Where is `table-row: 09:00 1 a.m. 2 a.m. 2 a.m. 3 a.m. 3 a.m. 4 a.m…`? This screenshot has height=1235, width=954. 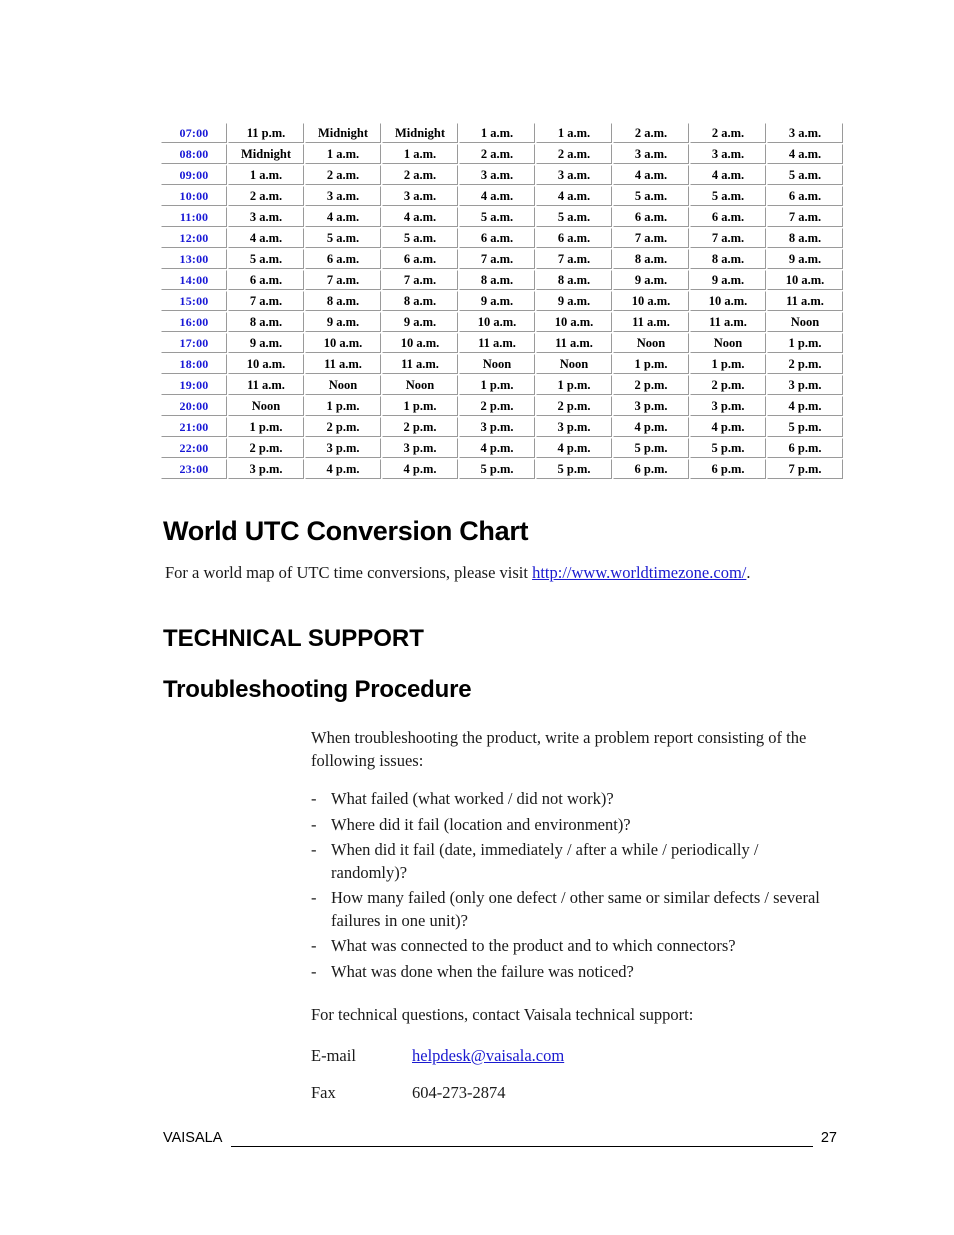 table-row: 09:00 1 a.m. 2 a.m. 2 a.m. 3 a.m. 3 a.m. 4 a.m… is located at coordinates (502, 175).